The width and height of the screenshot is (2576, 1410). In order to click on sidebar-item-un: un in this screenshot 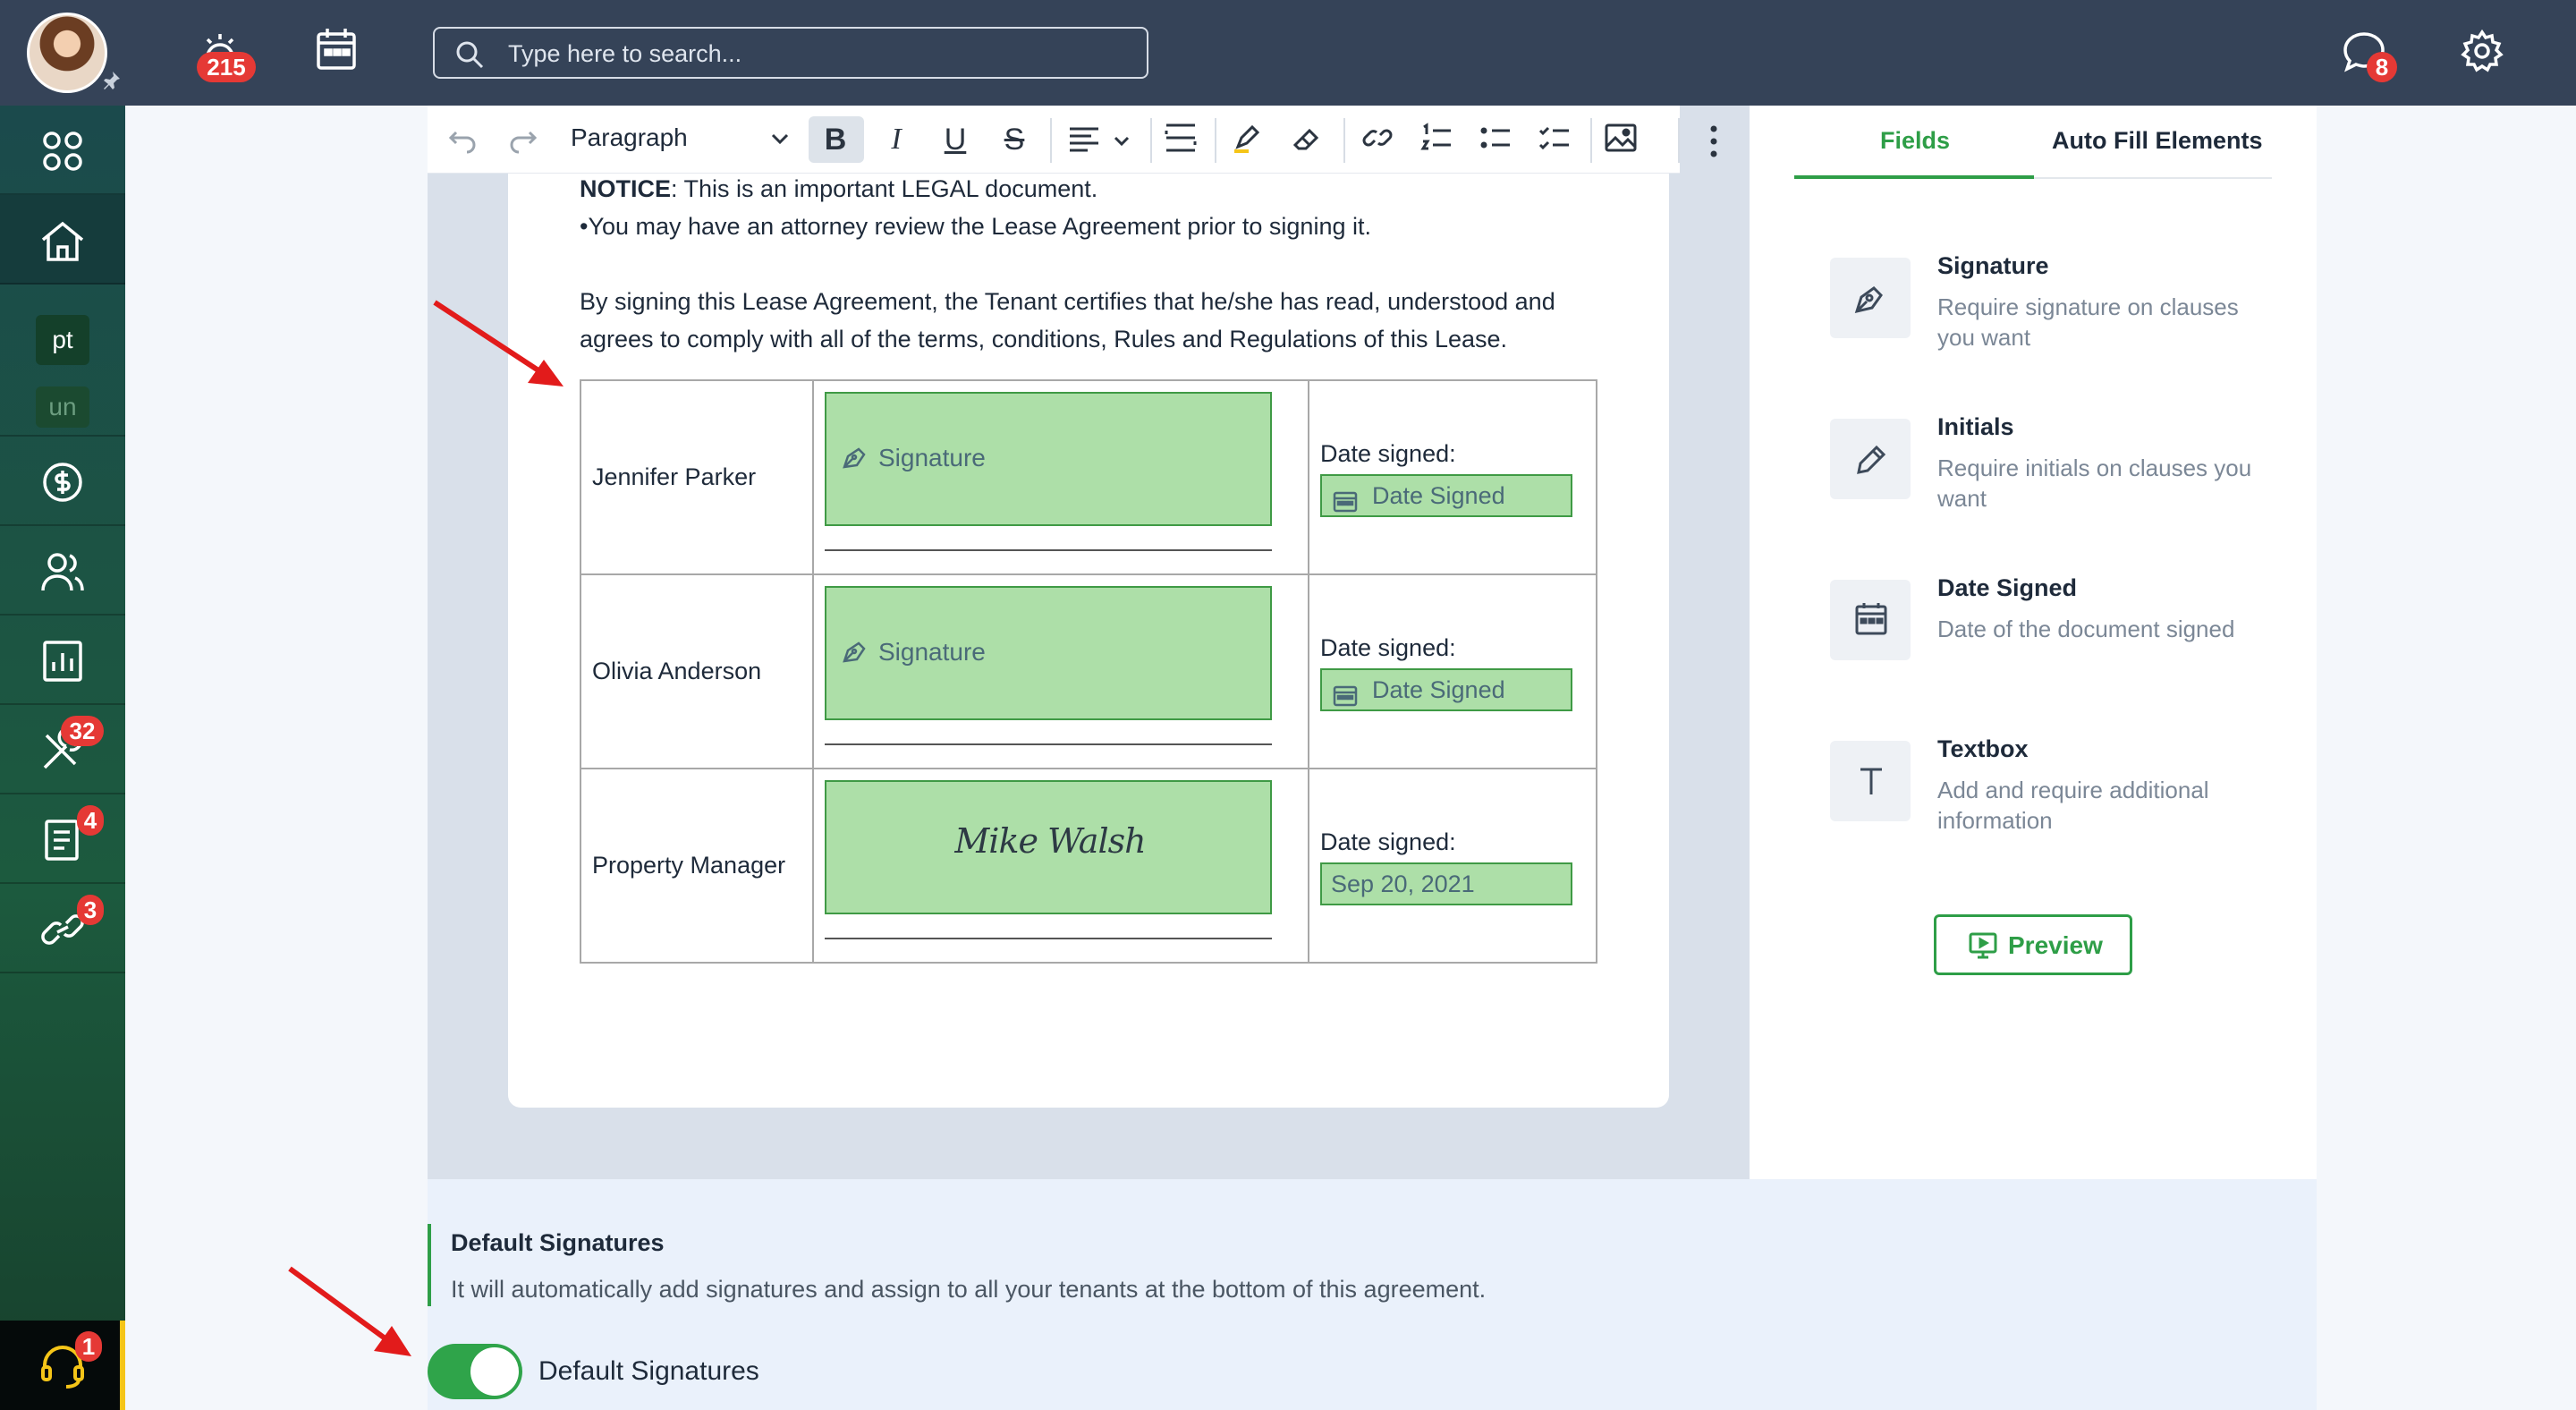, I will do `click(62, 407)`.